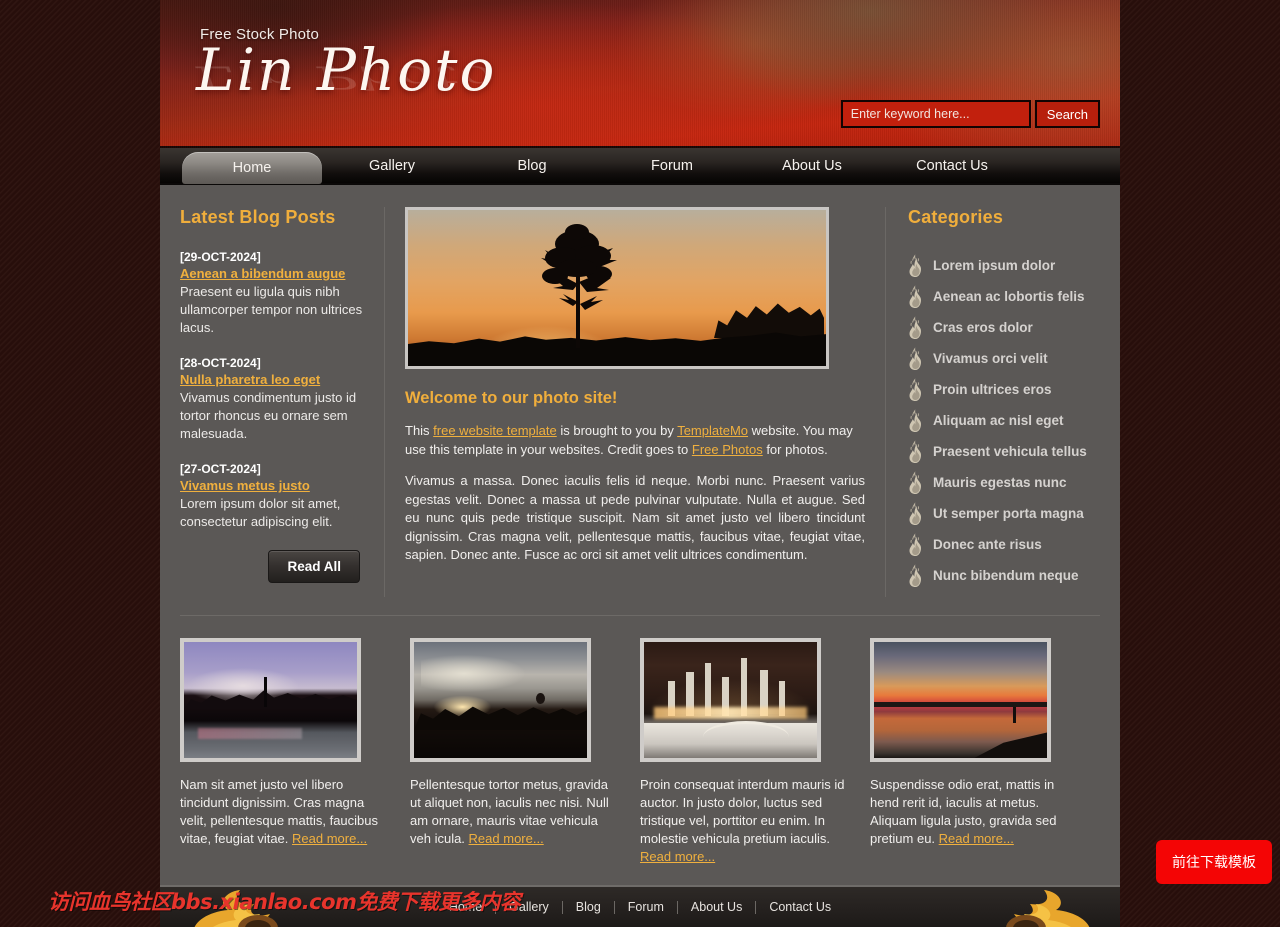 The height and width of the screenshot is (927, 1280). What do you see at coordinates (672, 165) in the screenshot?
I see `nav-item-forum: Forum` at bounding box center [672, 165].